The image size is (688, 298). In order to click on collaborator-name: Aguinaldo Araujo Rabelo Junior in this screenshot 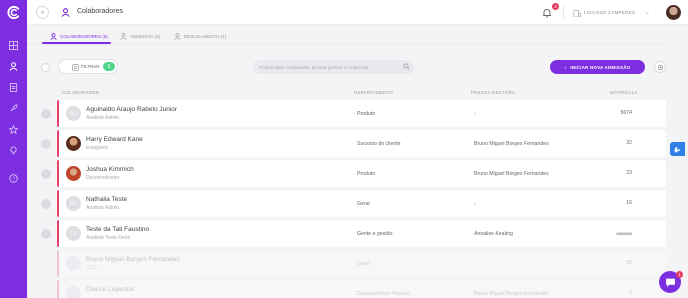, I will do `click(132, 109)`.